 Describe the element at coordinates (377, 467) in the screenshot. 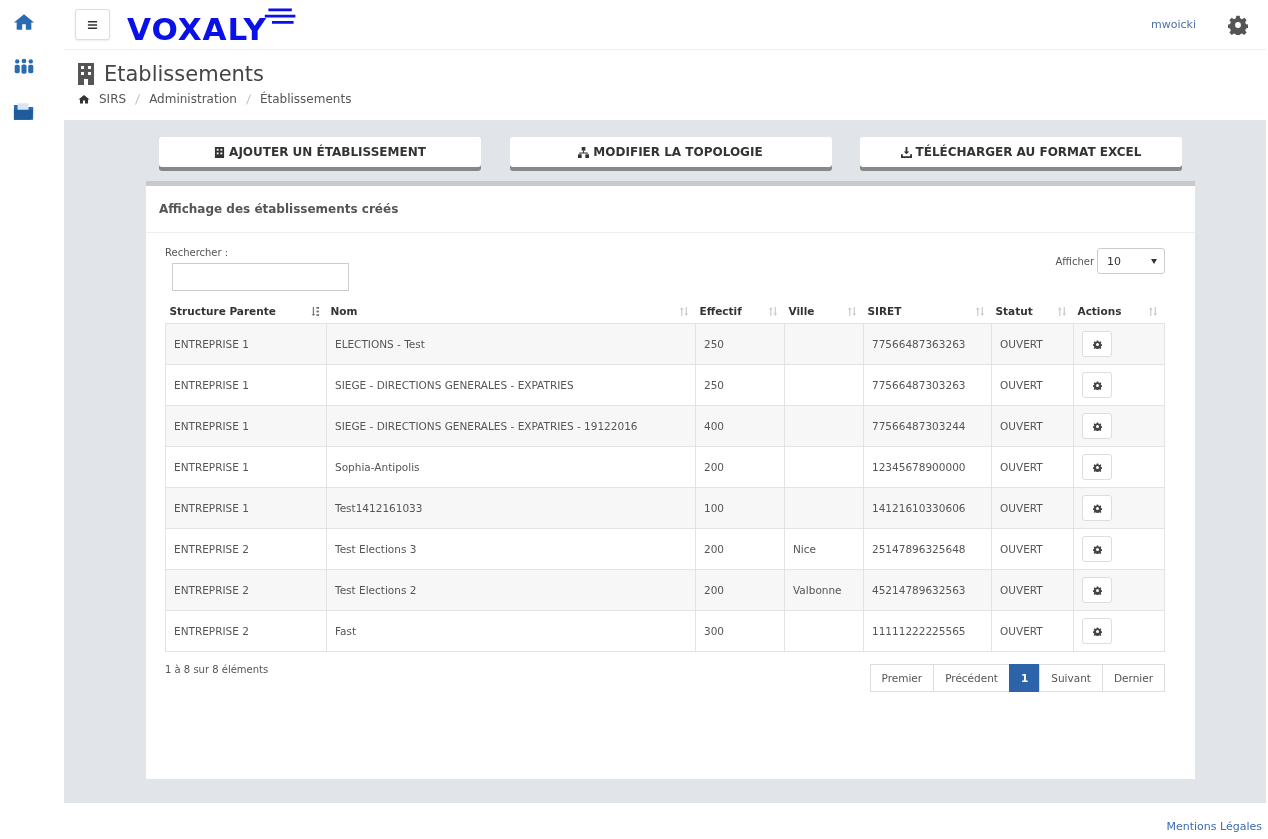

I see `table-cell: Sophia-Antipolis` at that location.